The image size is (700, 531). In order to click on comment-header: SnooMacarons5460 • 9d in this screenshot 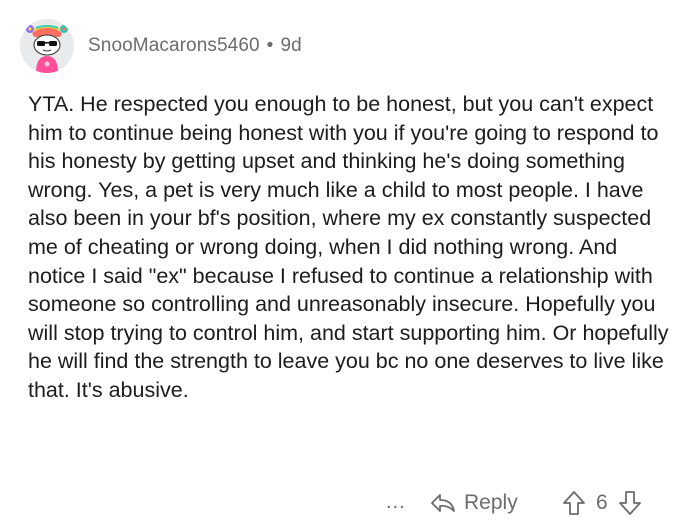, I will do `click(161, 46)`.